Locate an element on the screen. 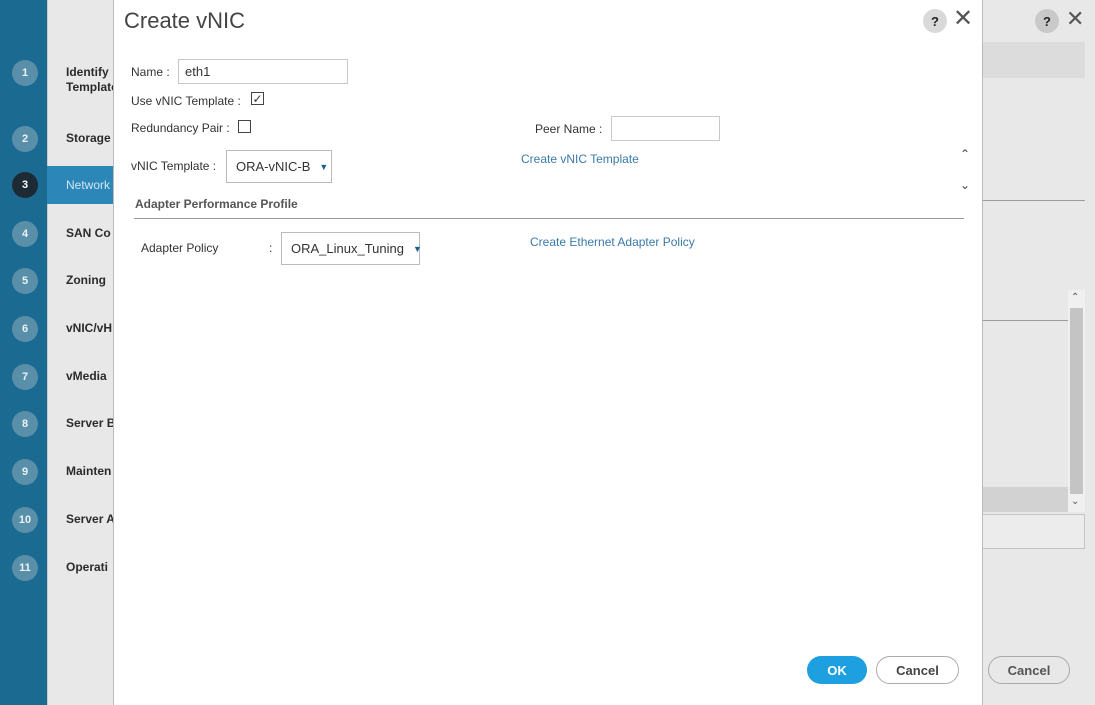 Image resolution: width=1095 pixels, height=705 pixels. wizard-step-7: 7 vMedia is located at coordinates (56, 388).